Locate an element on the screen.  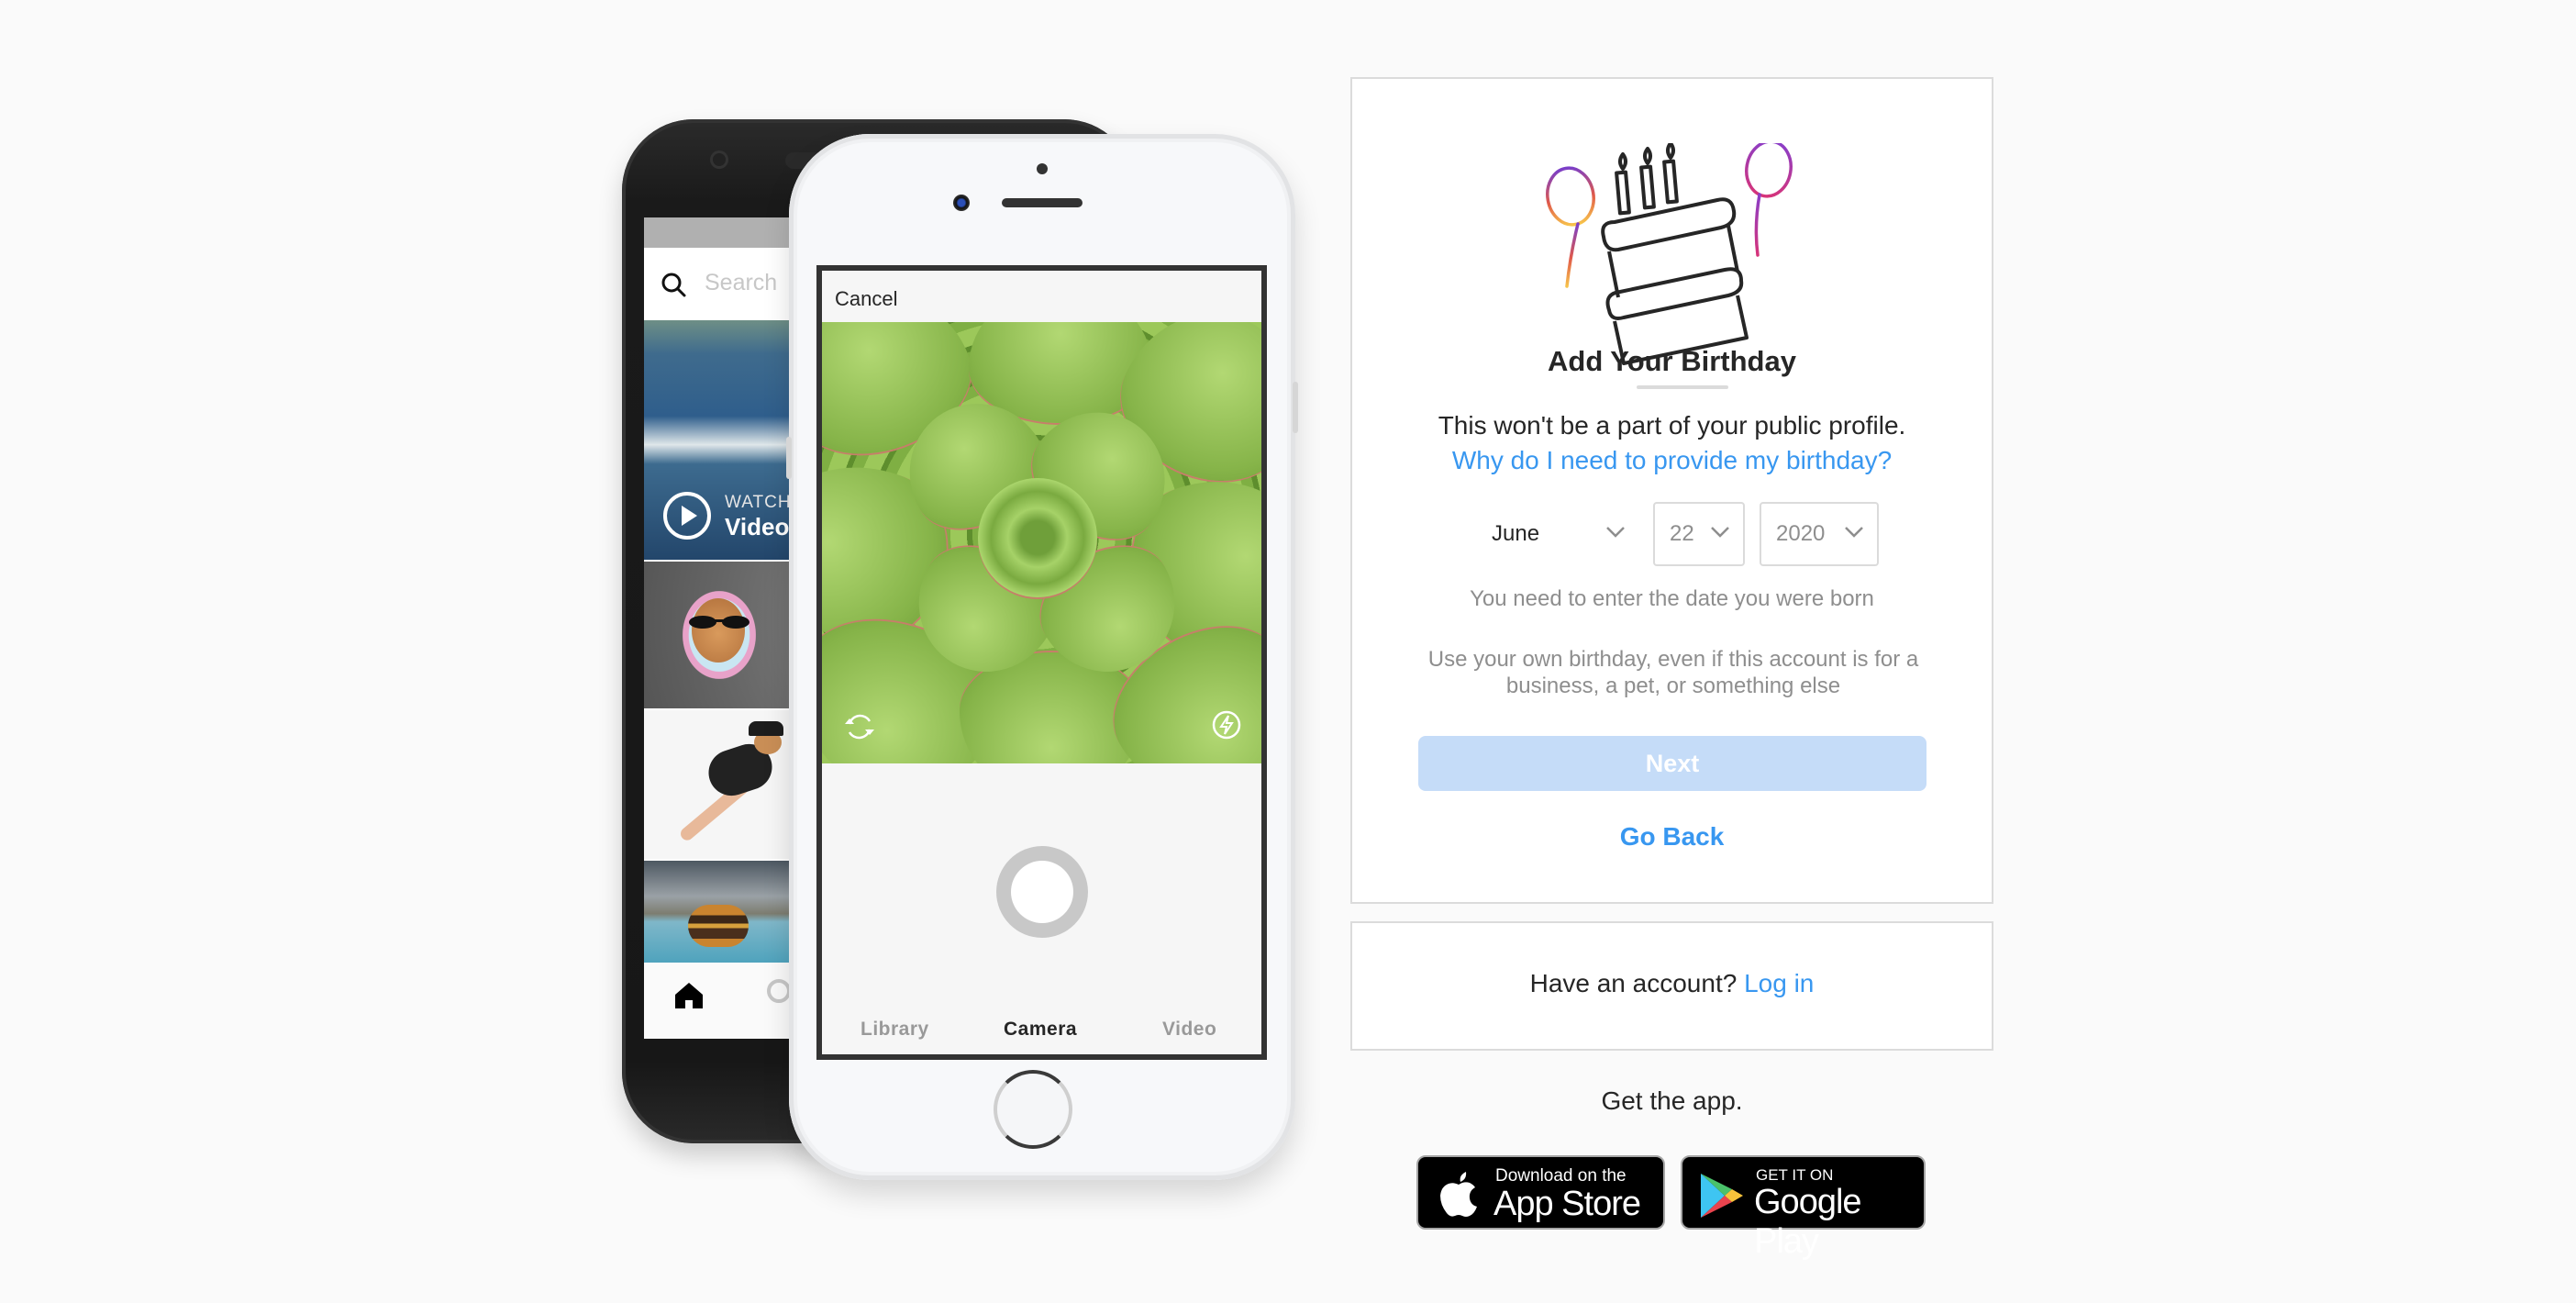
app-store-badge: Download on the App Store is located at coordinates (1540, 1192).